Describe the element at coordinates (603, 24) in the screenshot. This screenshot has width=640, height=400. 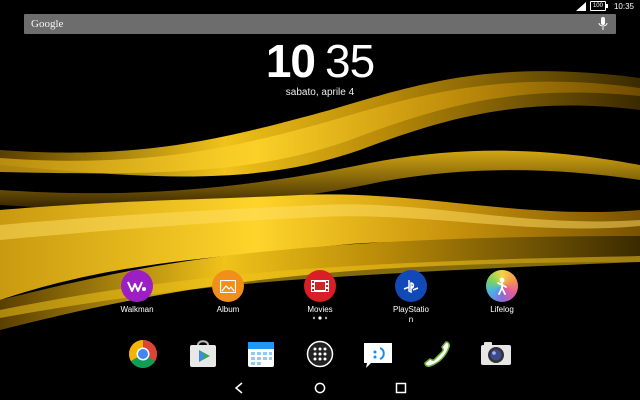
I see `mic-icon` at that location.